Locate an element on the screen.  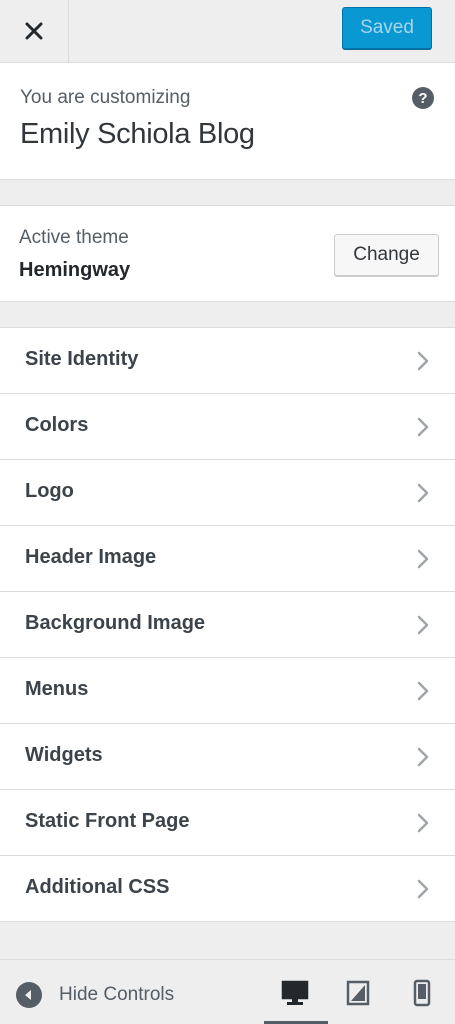
preview-mobile-button is located at coordinates (422, 993).